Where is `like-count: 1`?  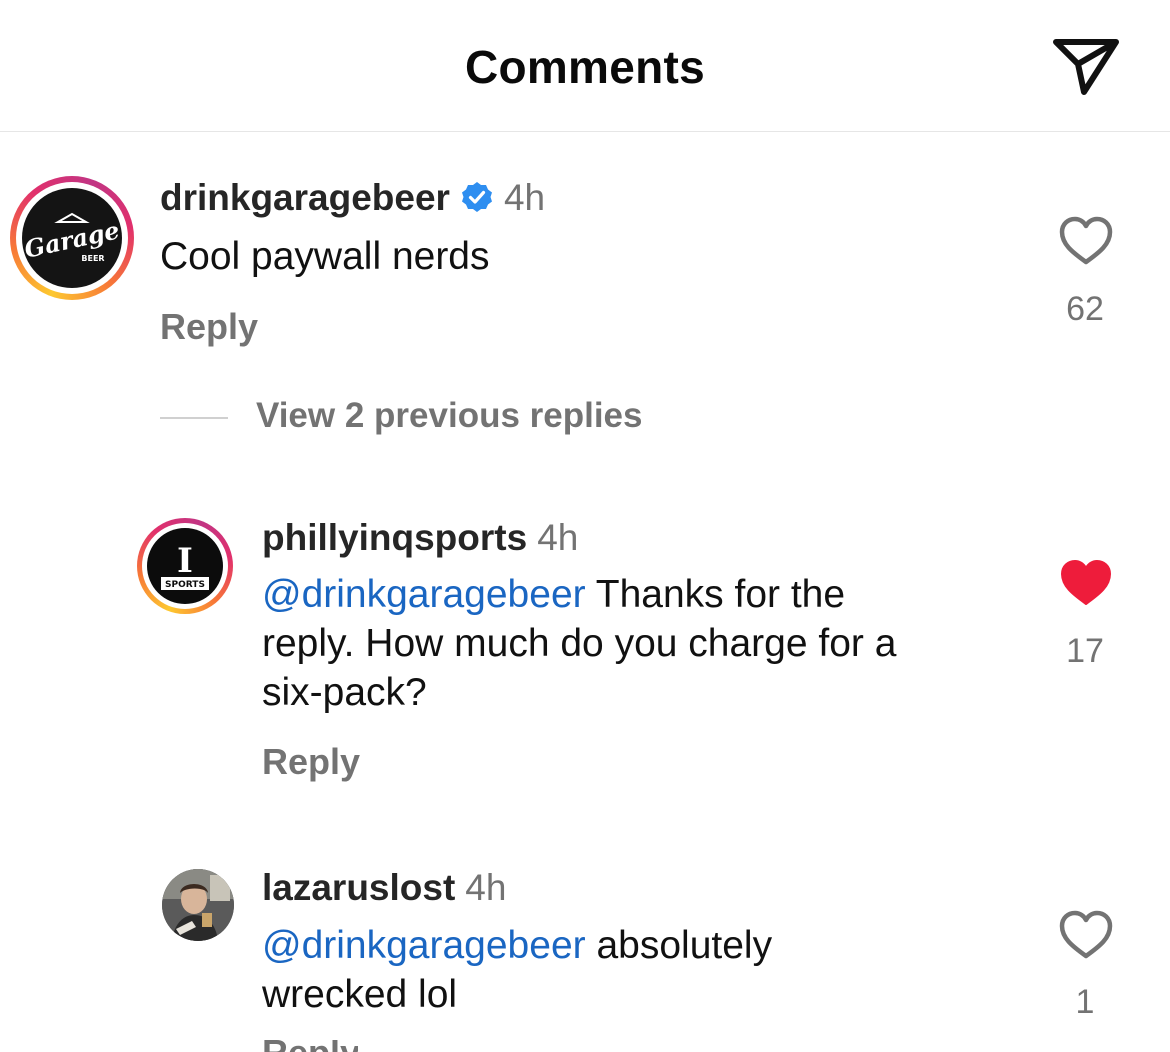
like-count: 1 is located at coordinates (1085, 1002).